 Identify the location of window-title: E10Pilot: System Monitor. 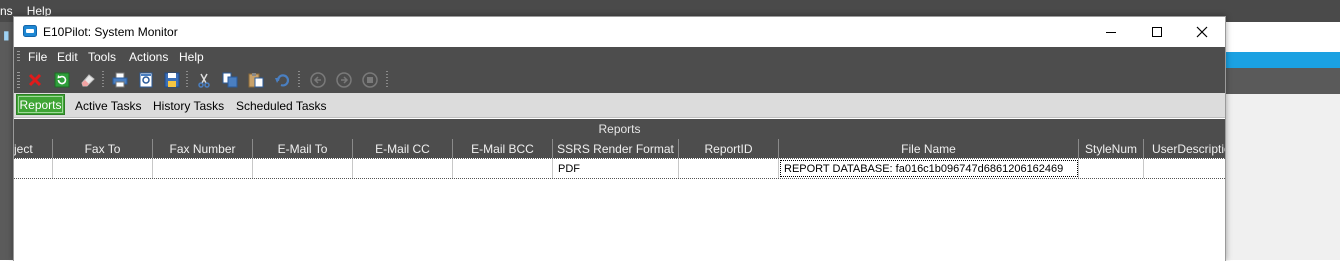
(110, 32).